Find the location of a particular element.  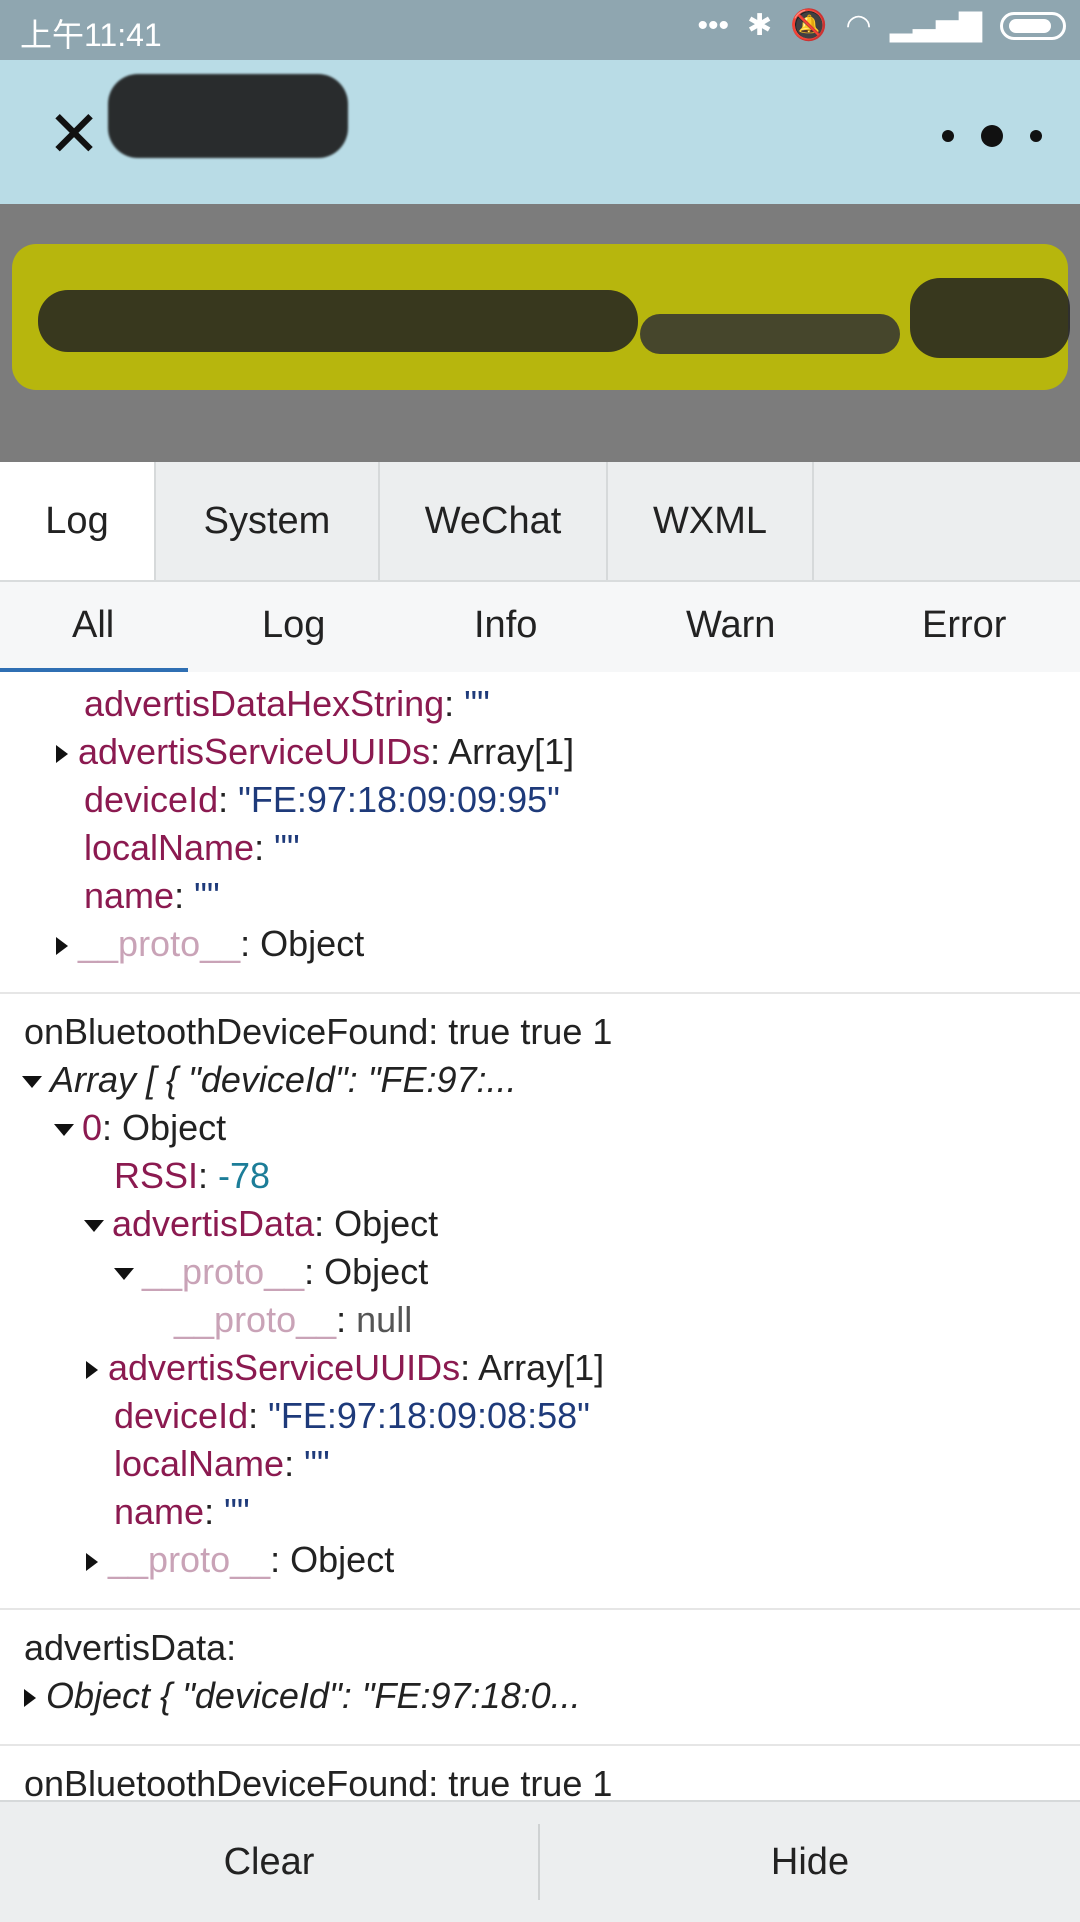

status-time: 上午11:41 is located at coordinates (91, 35).